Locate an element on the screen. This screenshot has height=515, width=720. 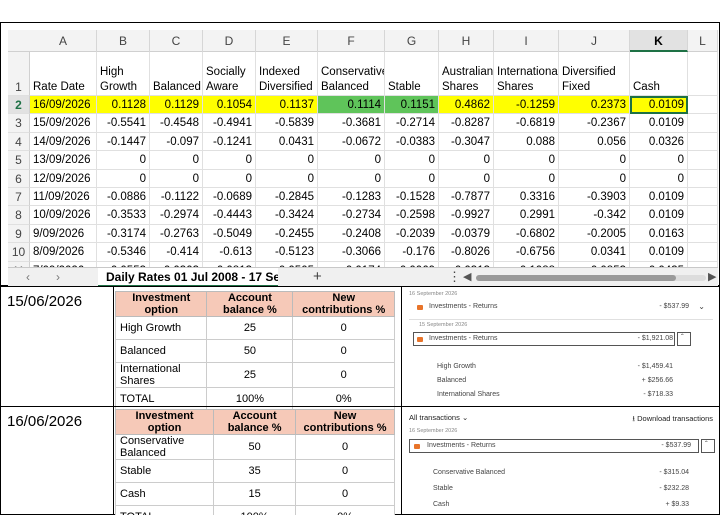
data-cell: 14/09/2026 is located at coordinates (63, 142).